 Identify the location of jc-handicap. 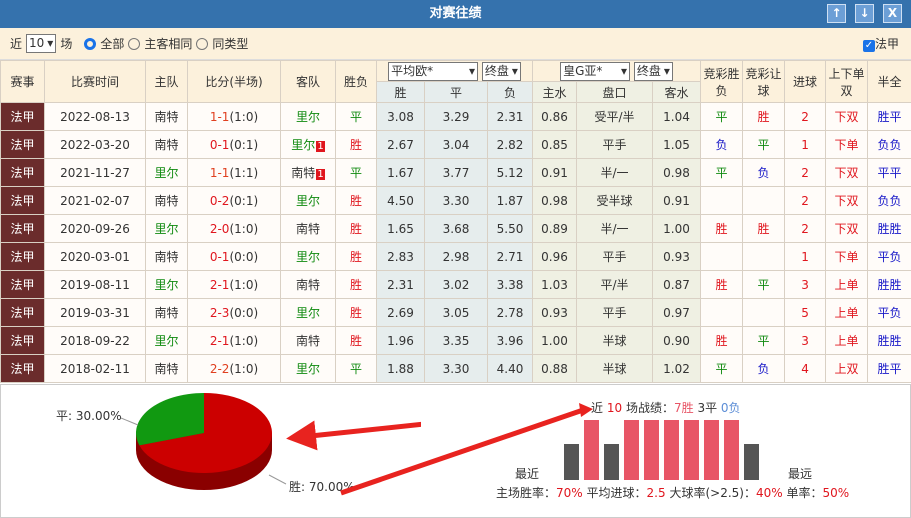
(764, 312).